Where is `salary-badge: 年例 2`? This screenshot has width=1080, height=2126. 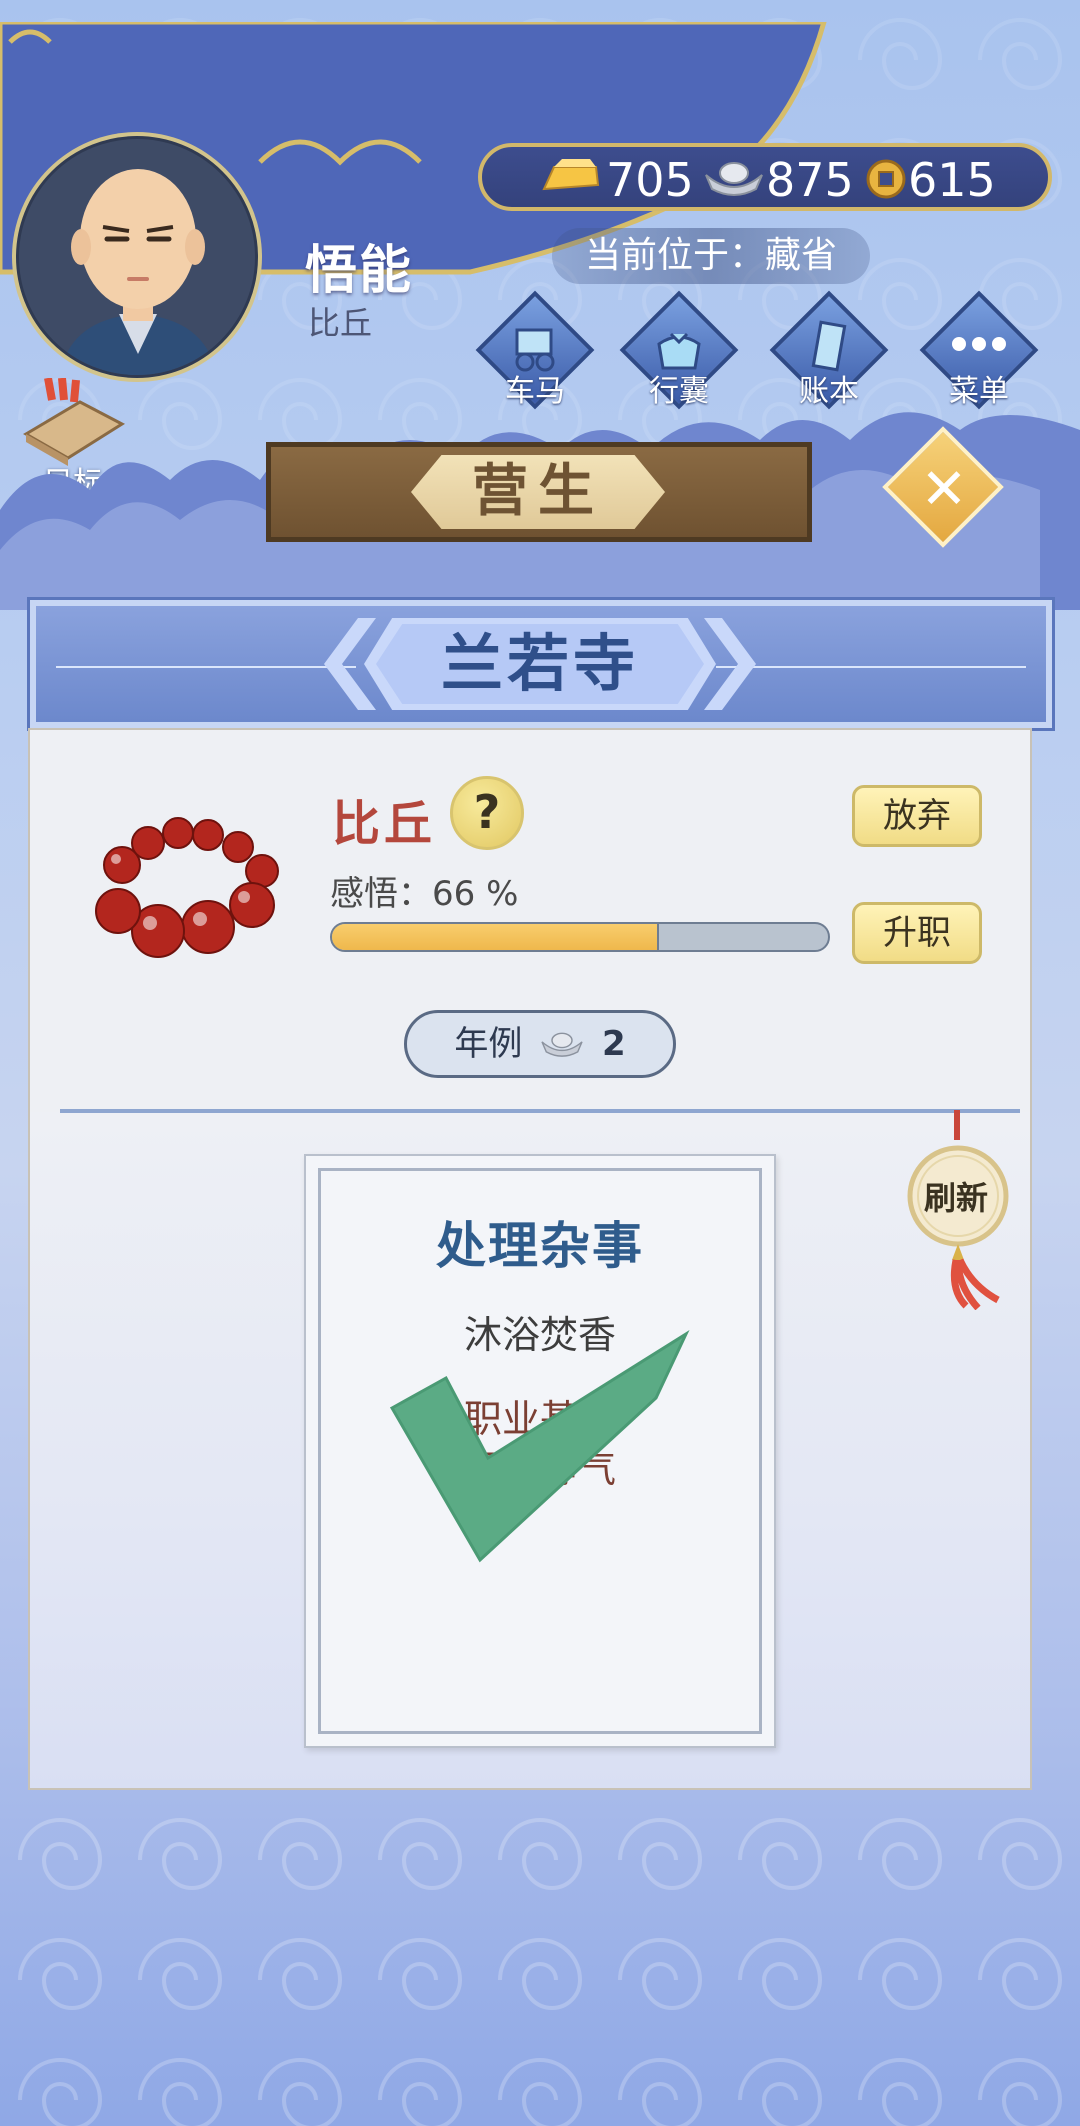 salary-badge: 年例 2 is located at coordinates (540, 1044).